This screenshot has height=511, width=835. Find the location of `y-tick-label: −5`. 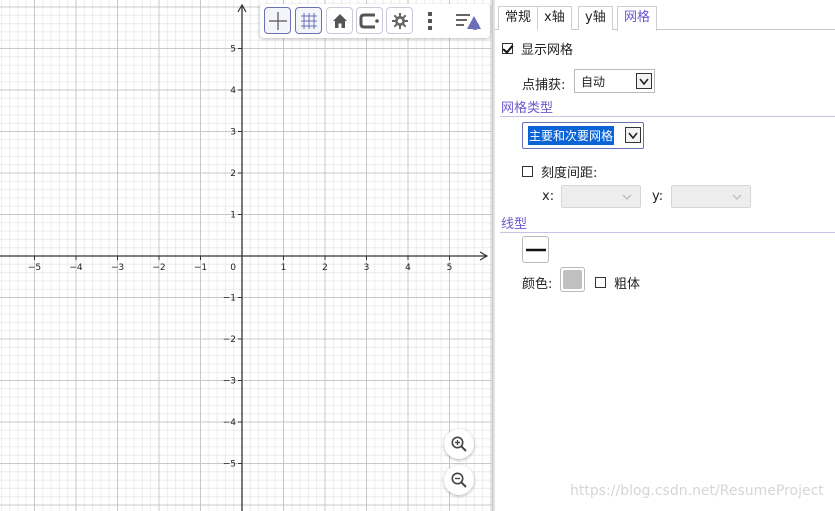

y-tick-label: −5 is located at coordinates (229, 465).